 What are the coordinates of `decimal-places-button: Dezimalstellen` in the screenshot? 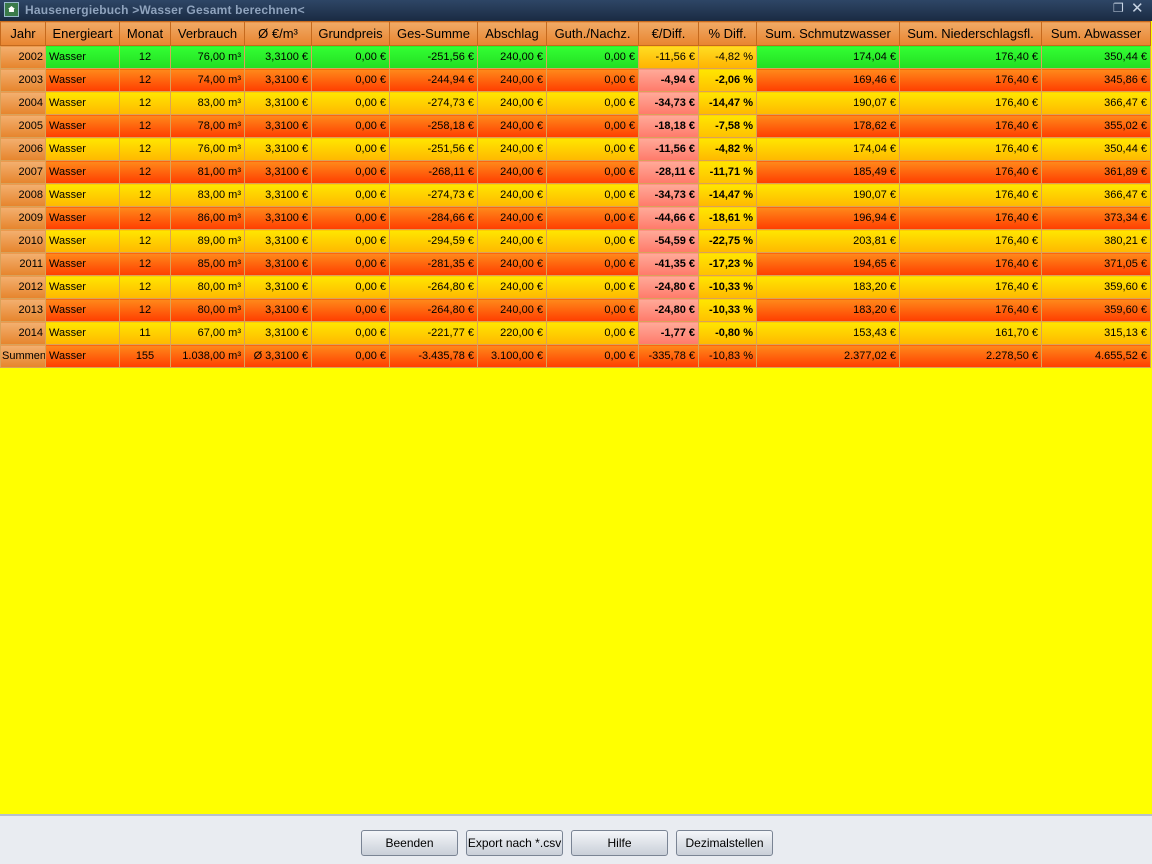 It's located at (724, 843).